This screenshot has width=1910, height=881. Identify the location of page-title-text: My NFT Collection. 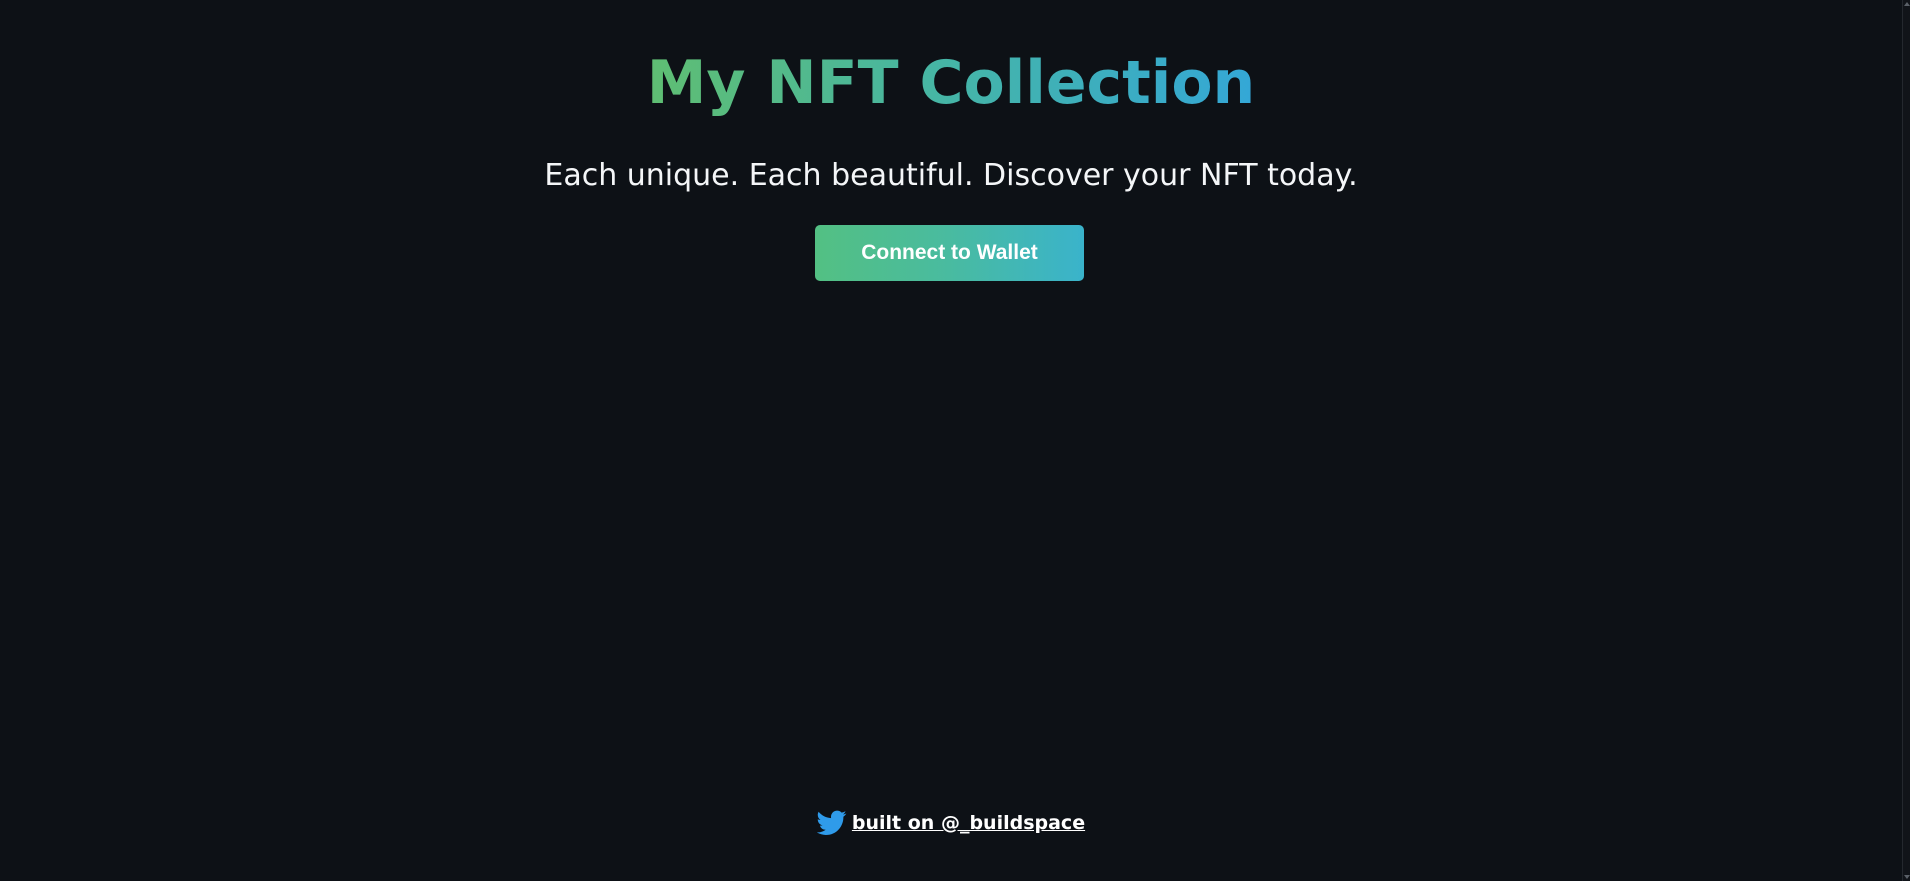
(951, 83).